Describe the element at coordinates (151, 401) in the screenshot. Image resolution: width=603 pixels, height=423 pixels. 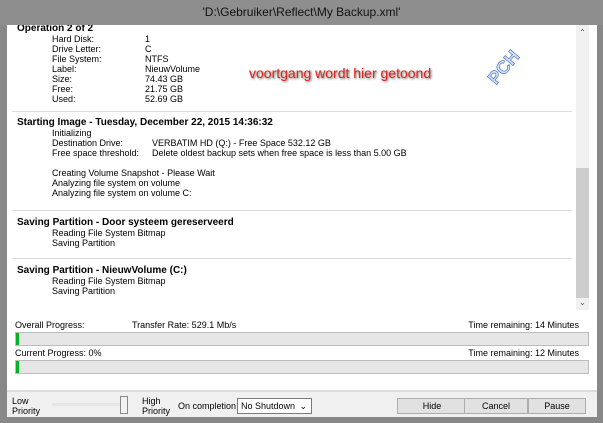
I see `label-line: High` at that location.